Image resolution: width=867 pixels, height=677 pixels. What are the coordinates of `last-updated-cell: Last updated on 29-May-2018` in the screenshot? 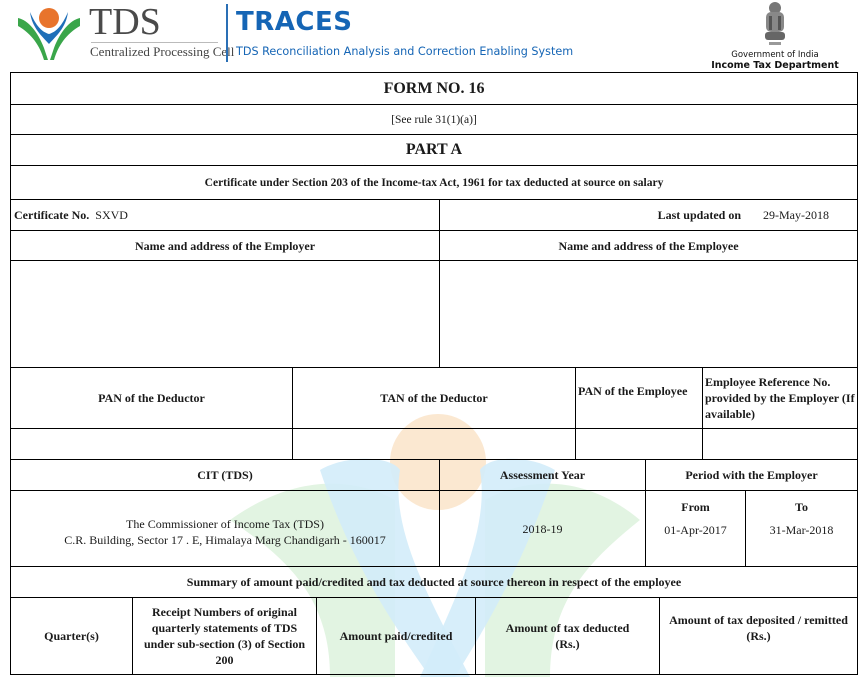 It's located at (648, 215).